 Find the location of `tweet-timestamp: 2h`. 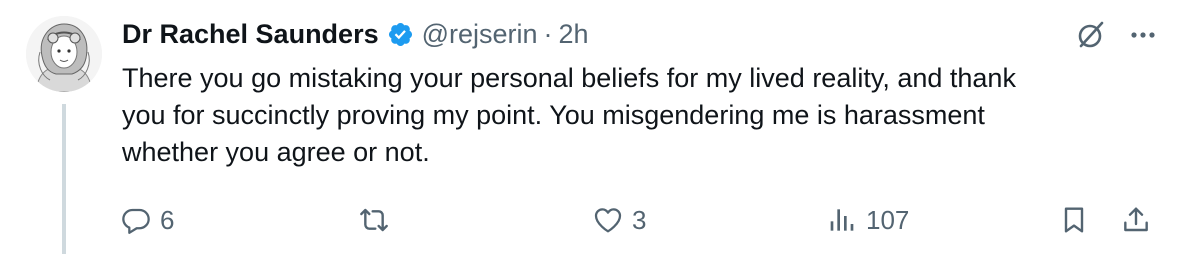

tweet-timestamp: 2h is located at coordinates (574, 34).